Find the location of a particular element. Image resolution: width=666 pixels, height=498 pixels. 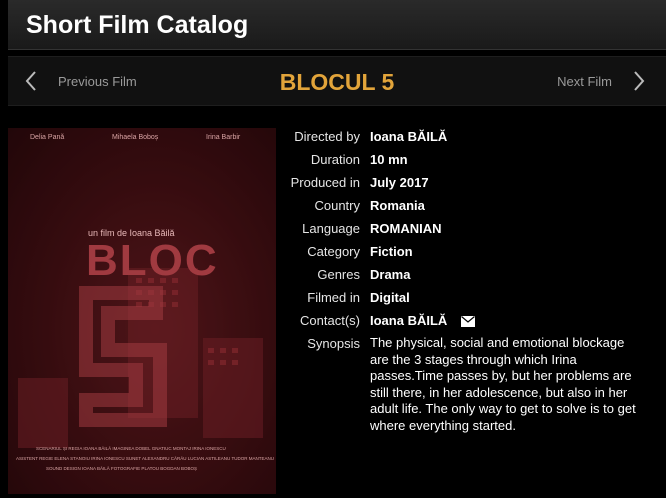

detail-row-duration: Duration 10 mn is located at coordinates (470, 160).